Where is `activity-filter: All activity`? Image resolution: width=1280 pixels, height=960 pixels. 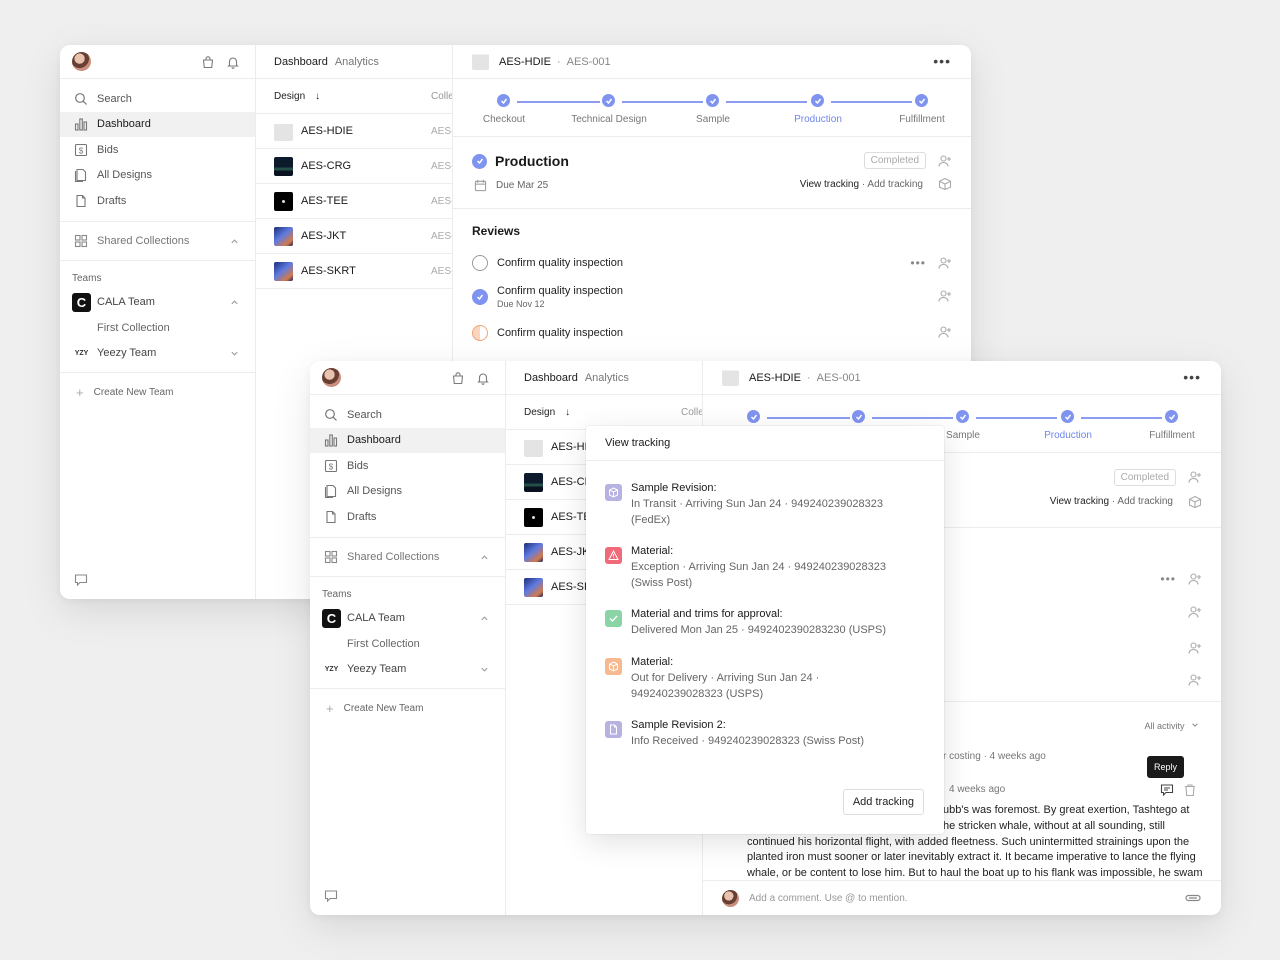
activity-filter: All activity is located at coordinates (1171, 726).